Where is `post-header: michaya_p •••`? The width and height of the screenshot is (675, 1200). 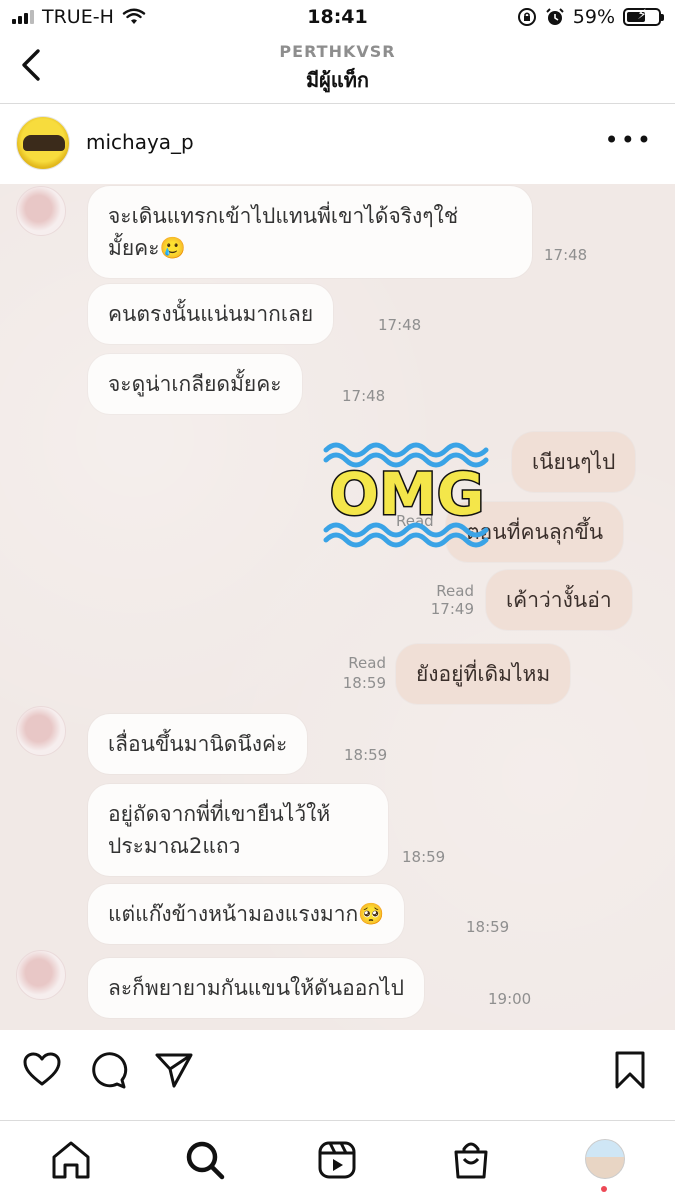
post-header: michaya_p ••• is located at coordinates (337, 144).